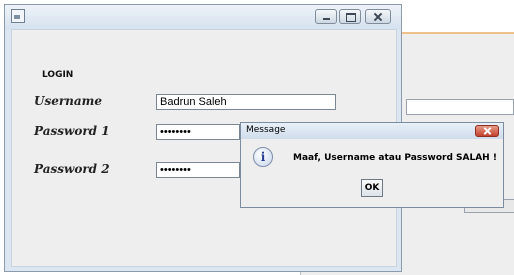 The width and height of the screenshot is (514, 275). I want to click on password1-label: Password 1, so click(72, 131).